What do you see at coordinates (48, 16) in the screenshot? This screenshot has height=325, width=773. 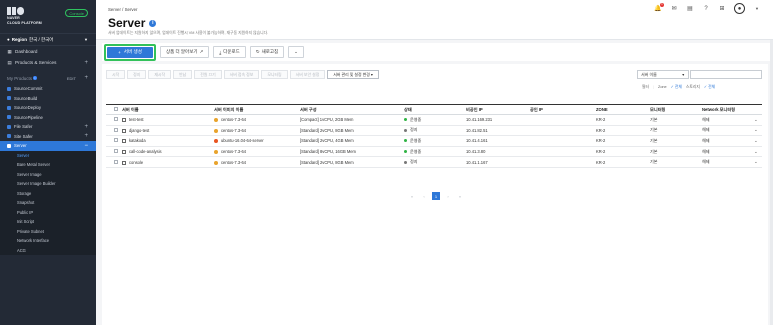 I see `logo: NAVER CLOUD PLATFORM Console` at bounding box center [48, 16].